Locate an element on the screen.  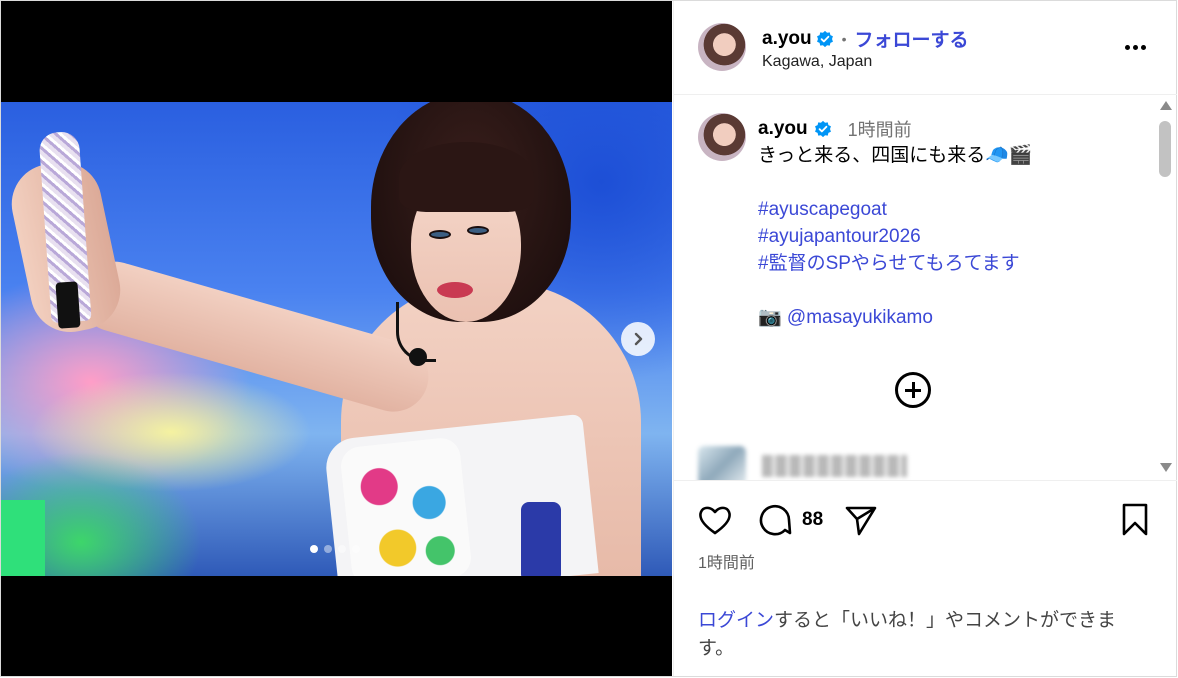
login-prompt: ログインすると「いいね！」やコメントができます。 is located at coordinates (923, 635).